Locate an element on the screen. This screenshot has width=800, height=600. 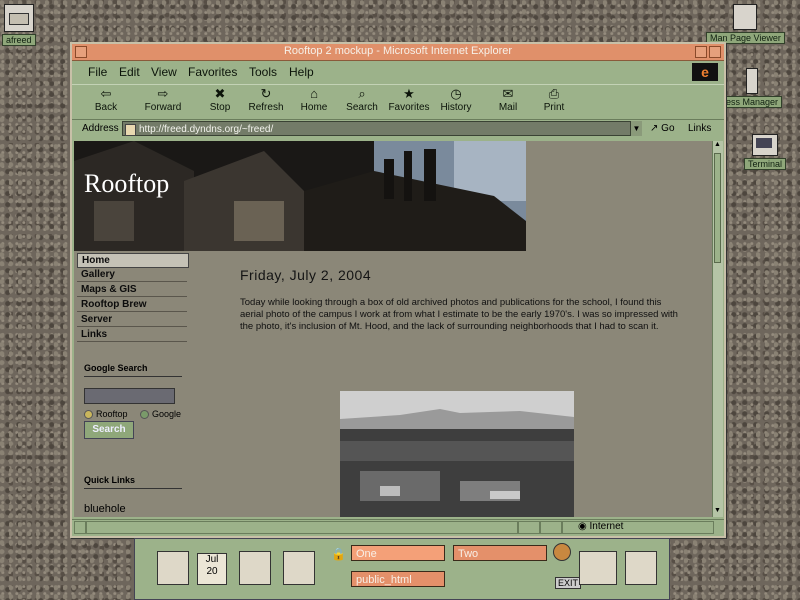
stop-button: ✖ Stop is located at coordinates (220, 100).